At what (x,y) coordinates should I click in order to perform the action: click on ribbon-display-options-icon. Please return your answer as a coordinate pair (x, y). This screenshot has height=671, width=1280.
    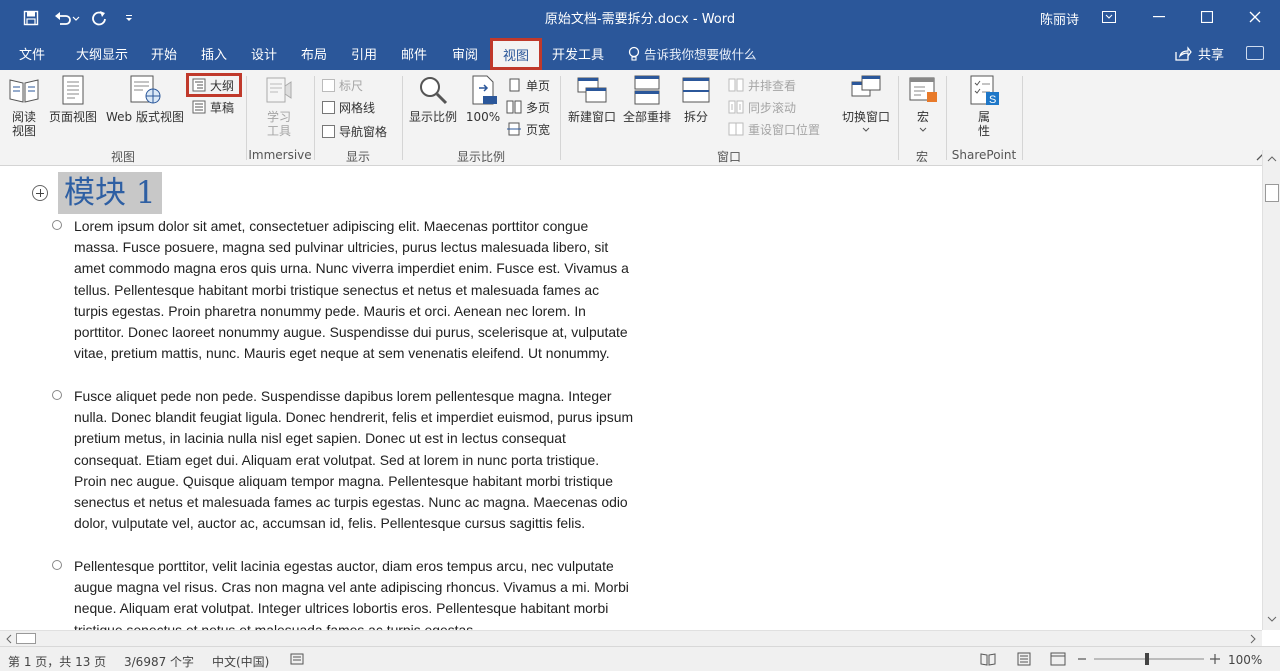
    Looking at the image, I should click on (1109, 17).